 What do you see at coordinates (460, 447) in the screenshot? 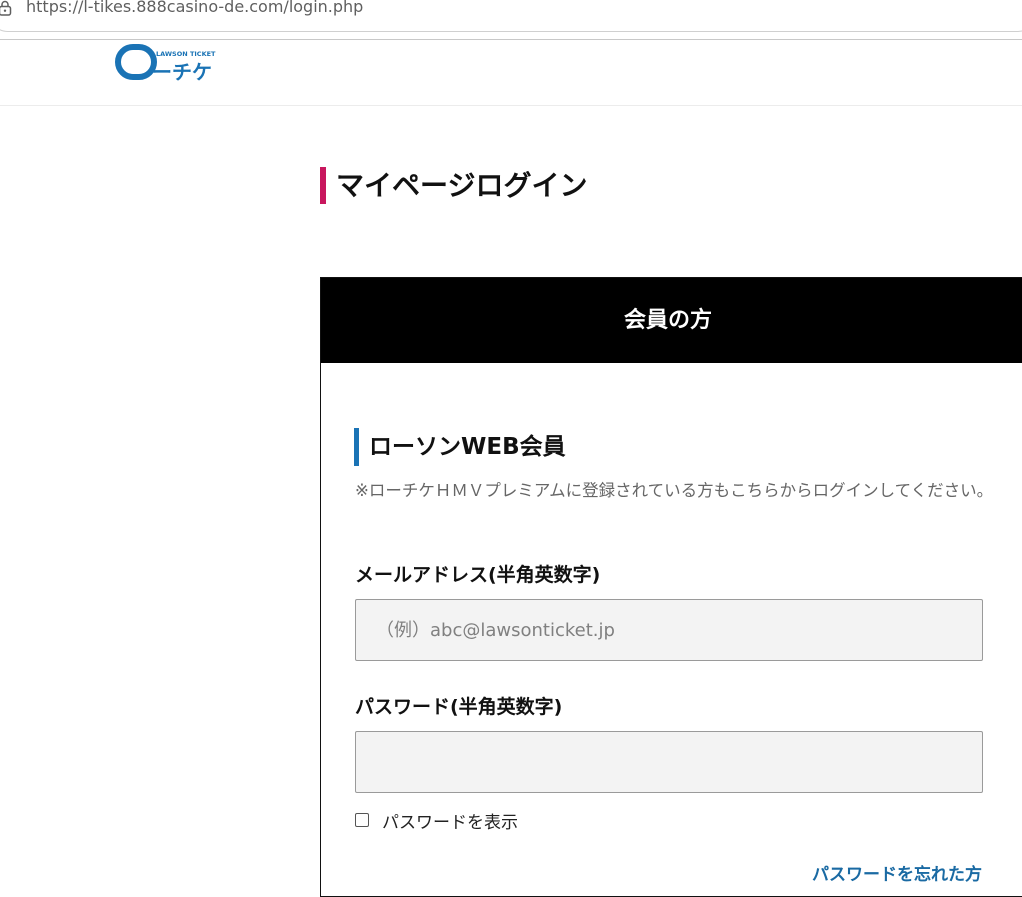
I see `section-title: ローソンWEB会員` at bounding box center [460, 447].